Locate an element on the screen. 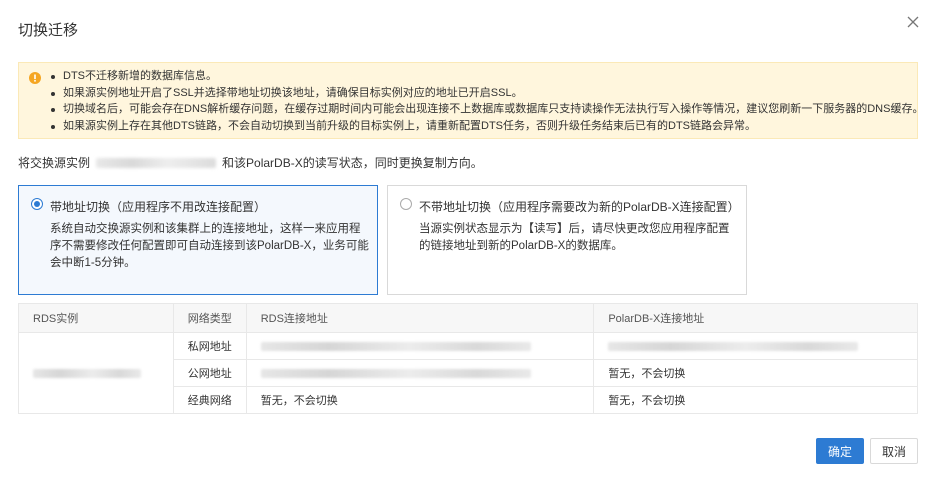  table-header-row: RDS实例 网络类型 RDS连接地址 PolarDB-X连接地址 is located at coordinates (468, 318).